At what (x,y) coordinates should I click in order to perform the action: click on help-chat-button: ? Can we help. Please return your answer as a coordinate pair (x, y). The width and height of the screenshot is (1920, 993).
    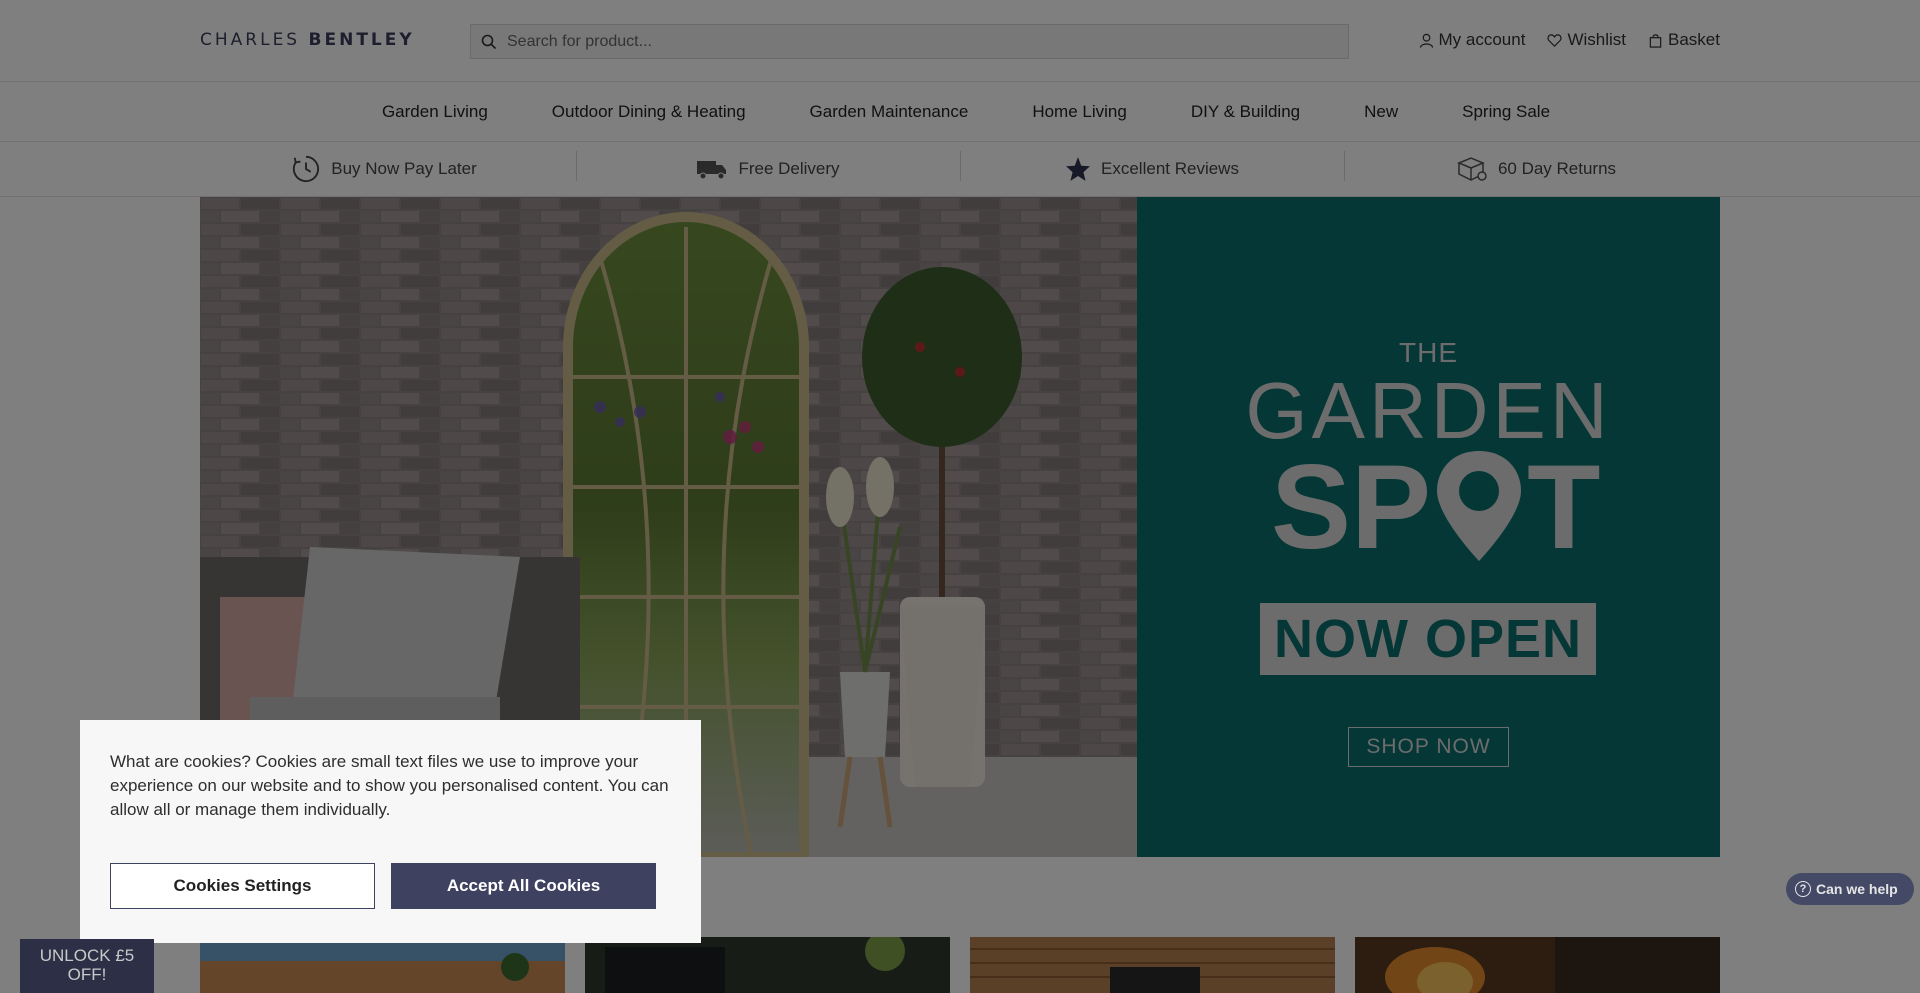
    Looking at the image, I should click on (1850, 889).